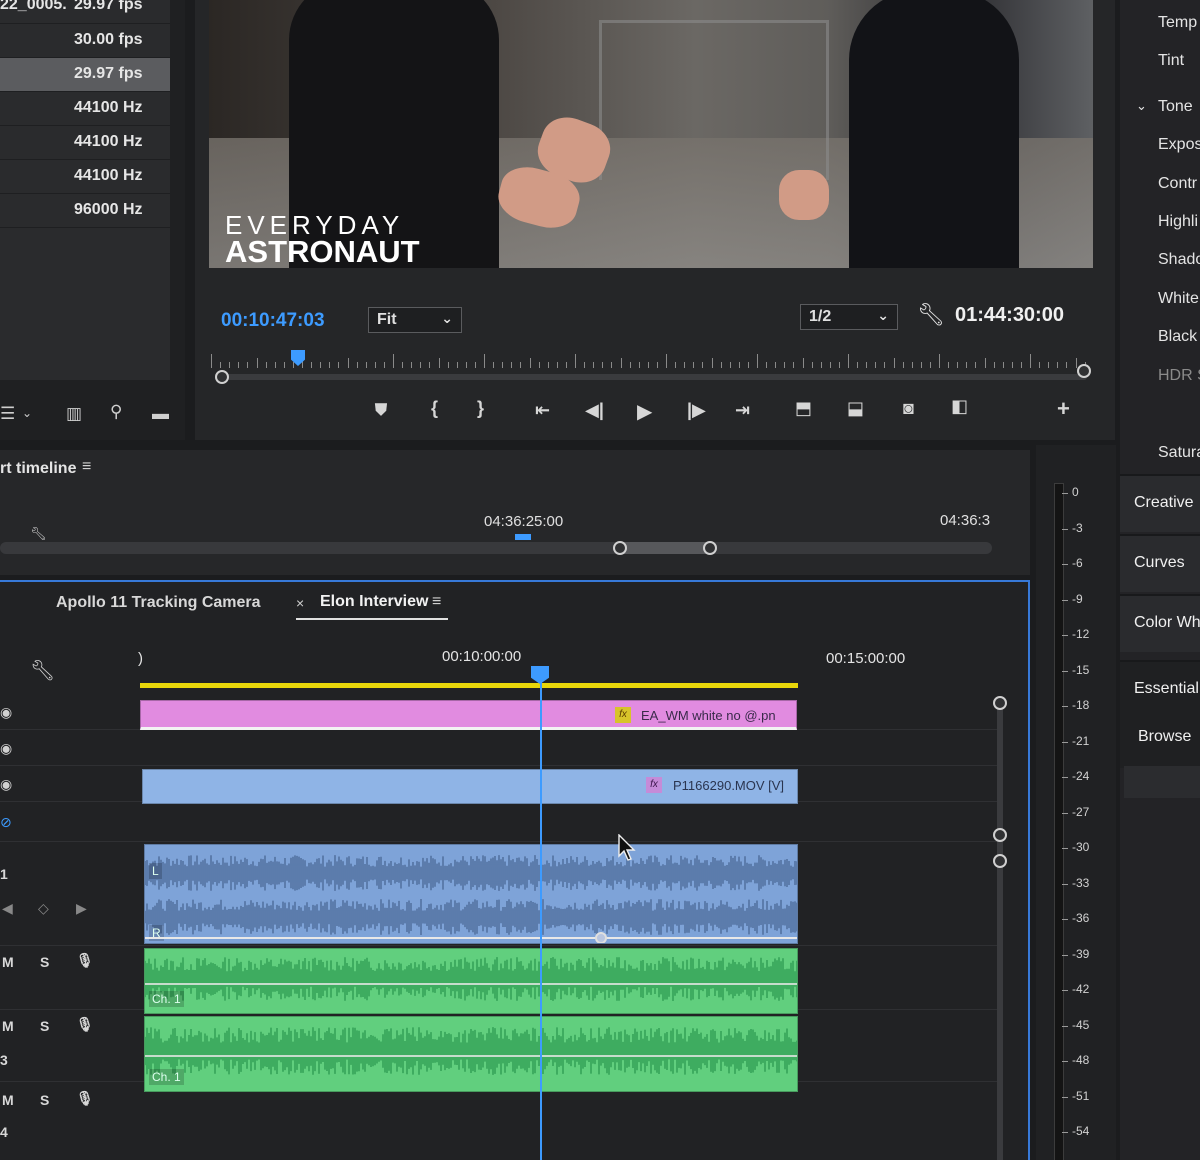 Image resolution: width=1200 pixels, height=1160 pixels. What do you see at coordinates (1171, 61) in the screenshot?
I see `lumetri-tint: Tint` at bounding box center [1171, 61].